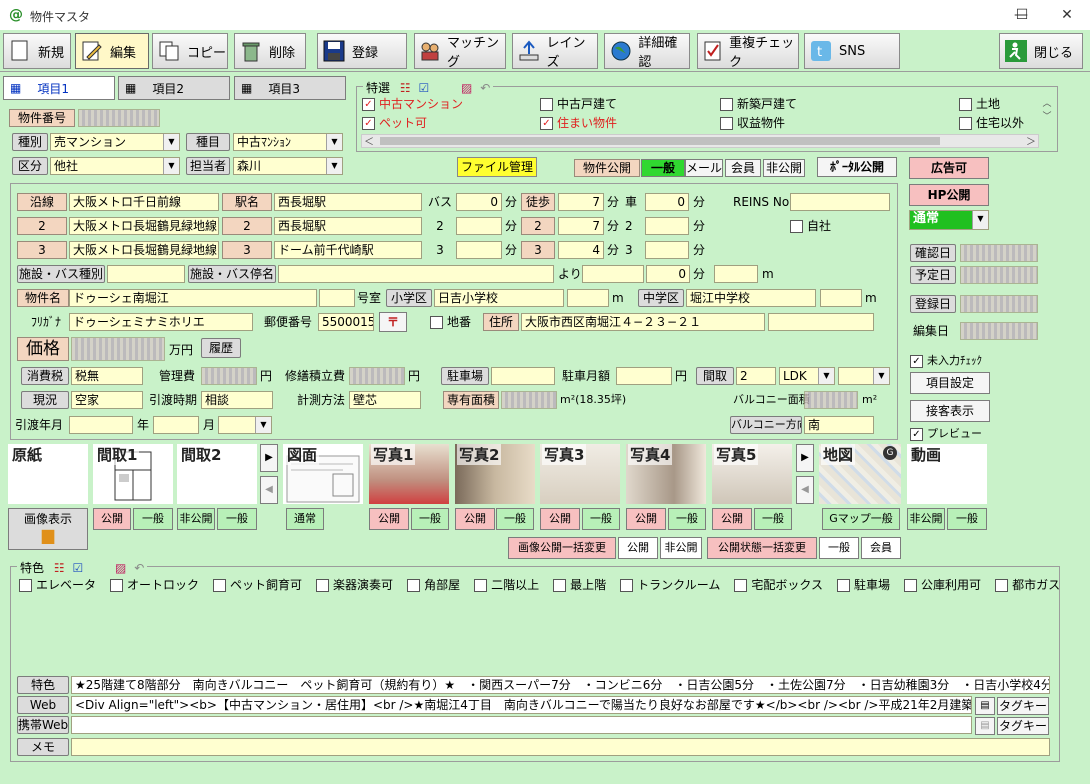 Image resolution: width=1090 pixels, height=784 pixels. I want to click on pub-ippan-button: 一般, so click(663, 168).